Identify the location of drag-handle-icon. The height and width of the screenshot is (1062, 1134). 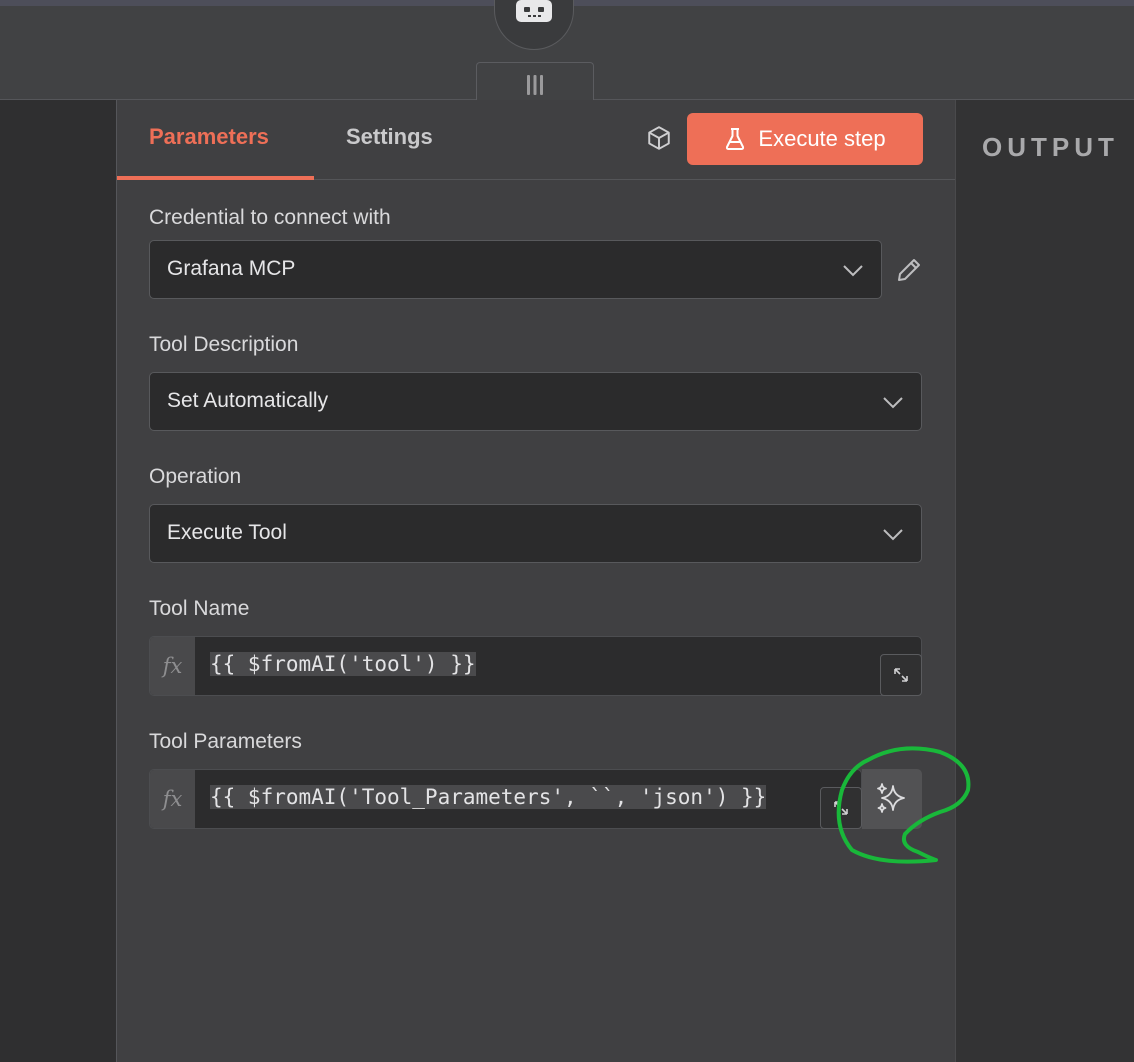
(535, 85).